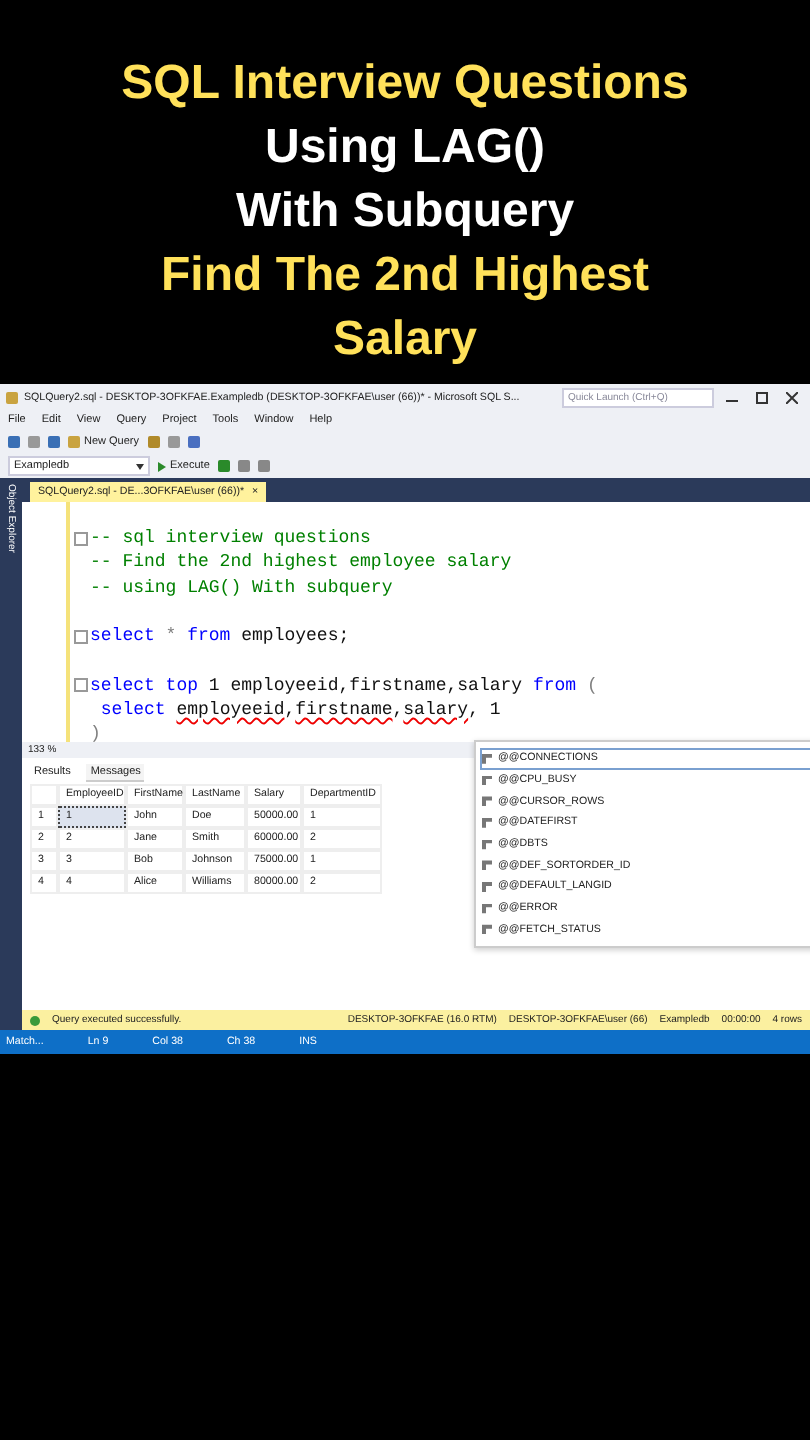 Image resolution: width=810 pixels, height=1440 pixels. Describe the element at coordinates (405, 212) in the screenshot. I see `headline-text: With Subquery` at that location.